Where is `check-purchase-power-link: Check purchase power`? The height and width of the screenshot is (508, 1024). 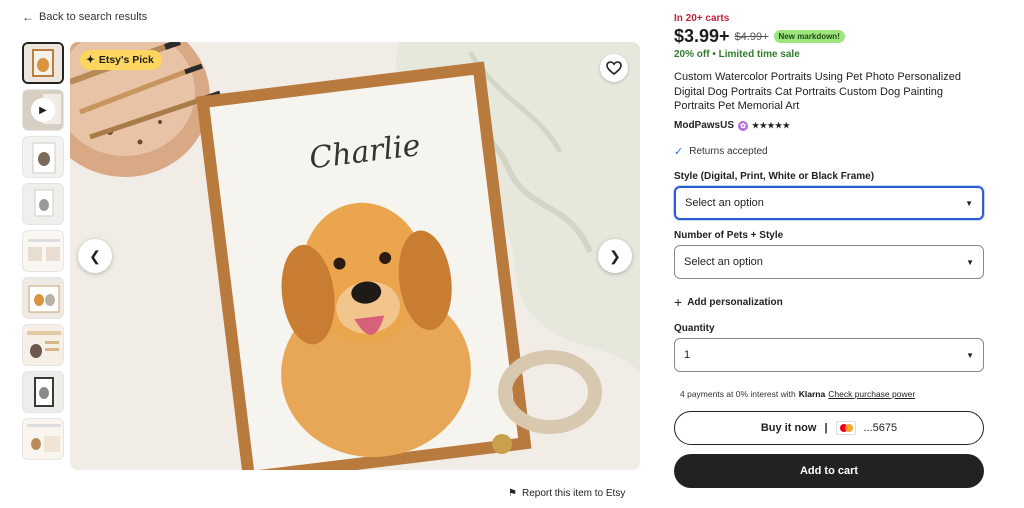 check-purchase-power-link: Check purchase power is located at coordinates (871, 394).